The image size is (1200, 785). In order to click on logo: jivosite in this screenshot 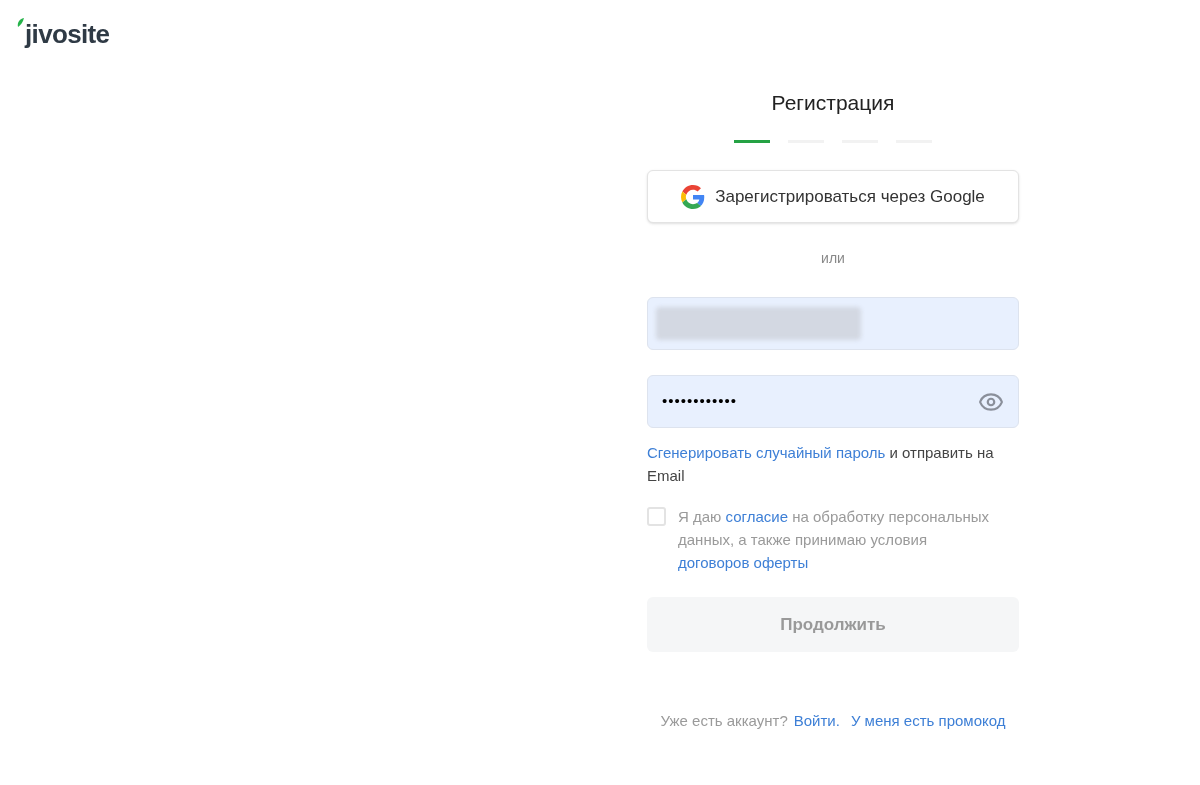, I will do `click(67, 34)`.